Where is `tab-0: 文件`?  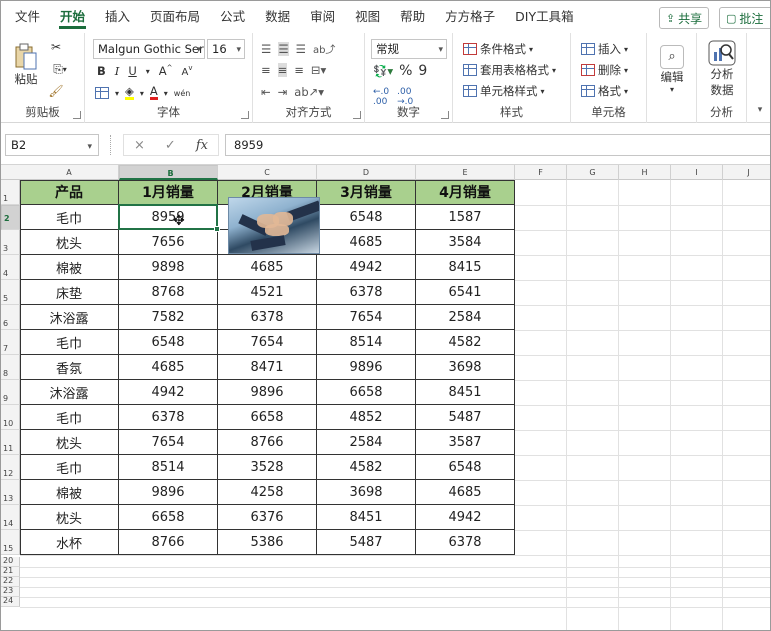
tab-0: 文件 is located at coordinates (27, 17).